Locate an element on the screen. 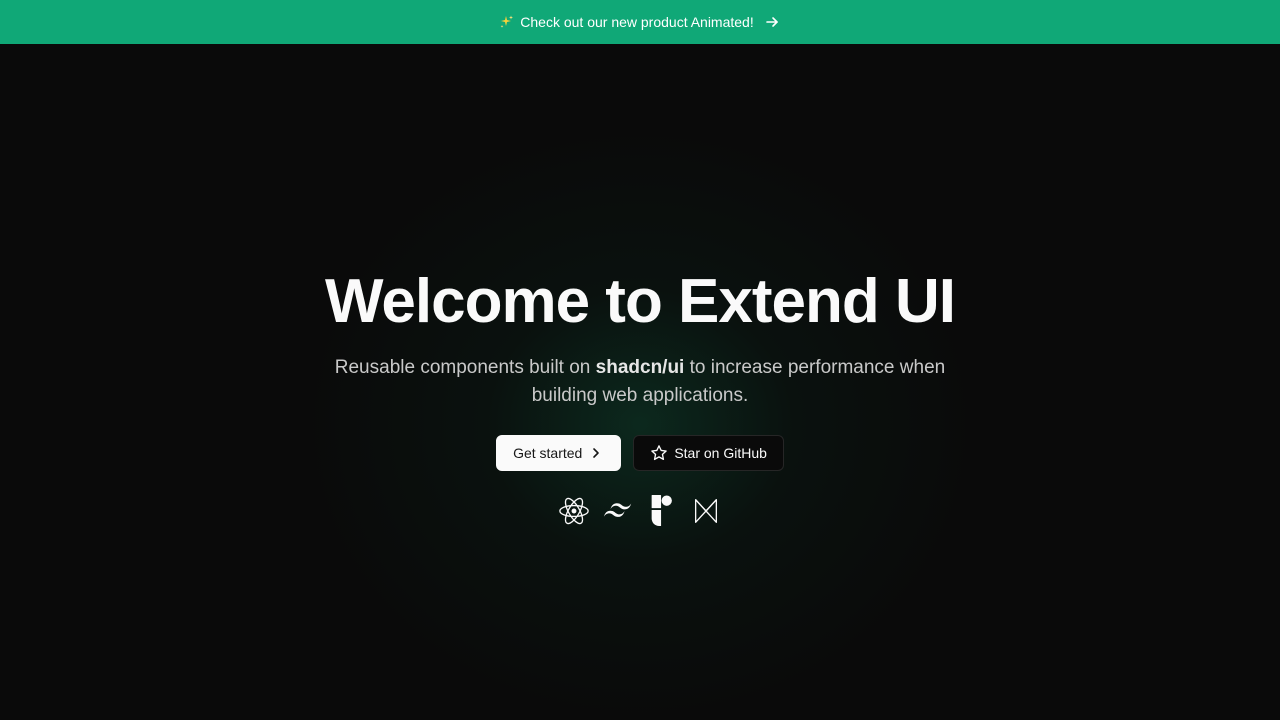 Image resolution: width=1280 pixels, height=720 pixels. framer-icon is located at coordinates (662, 511).